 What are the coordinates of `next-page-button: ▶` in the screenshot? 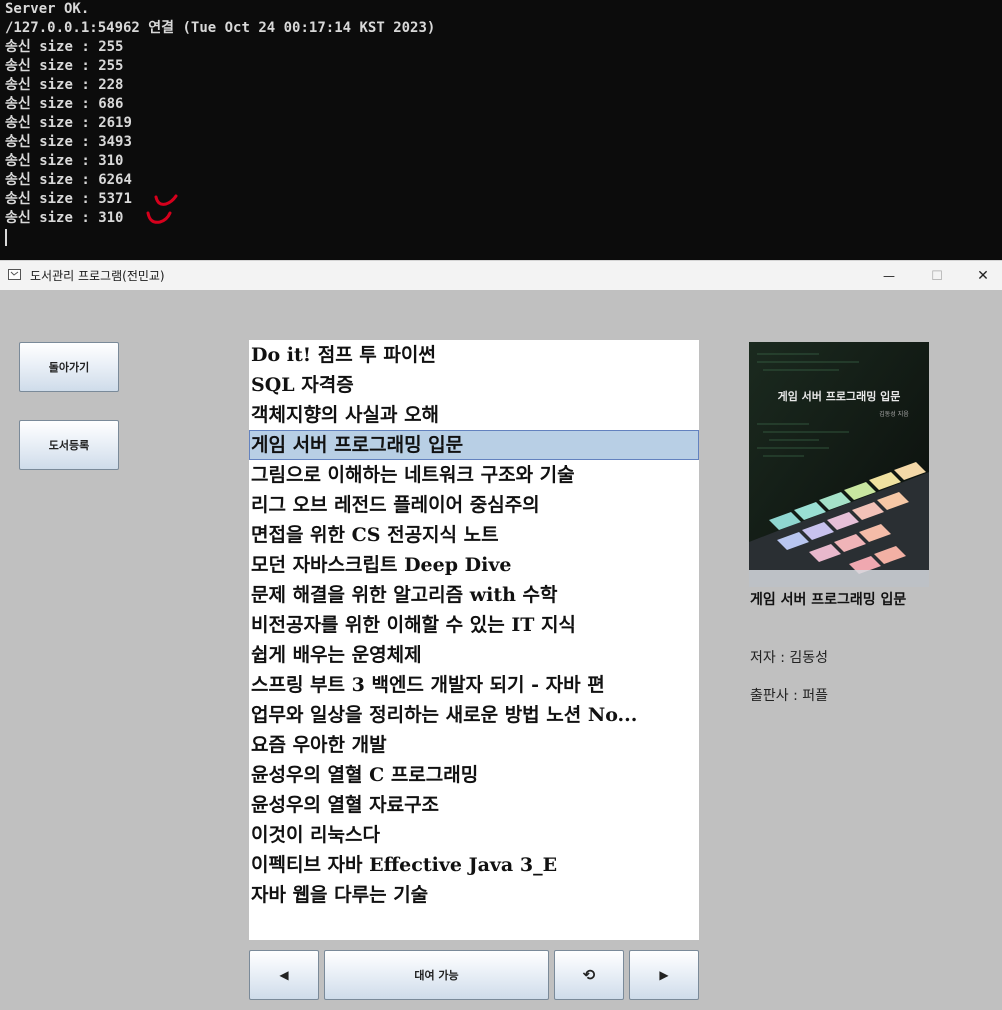 It's located at (664, 975).